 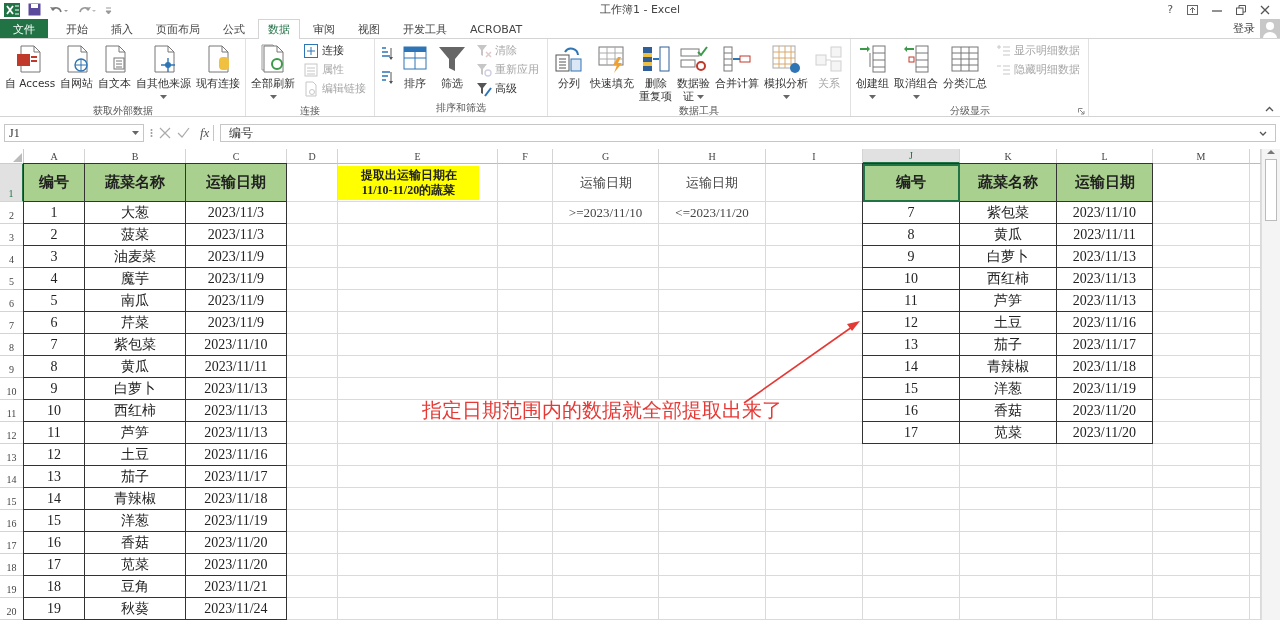 What do you see at coordinates (1105, 389) in the screenshot?
I see `table-cell: 2023/11/19` at bounding box center [1105, 389].